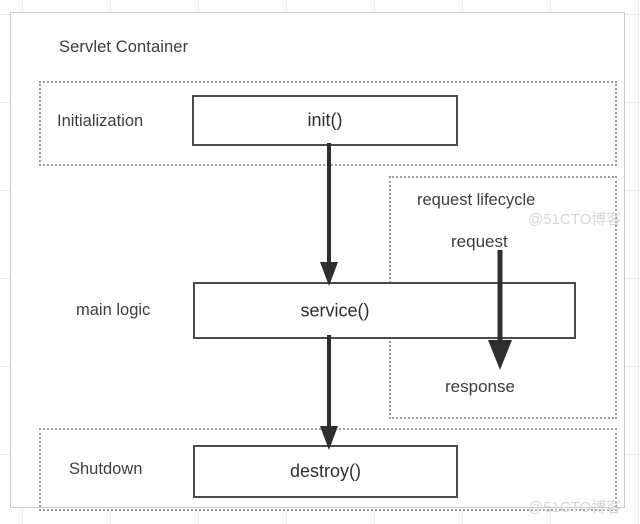 The width and height of the screenshot is (640, 524). Describe the element at coordinates (329, 214) in the screenshot. I see `arrow-init-to-service-icon` at that location.